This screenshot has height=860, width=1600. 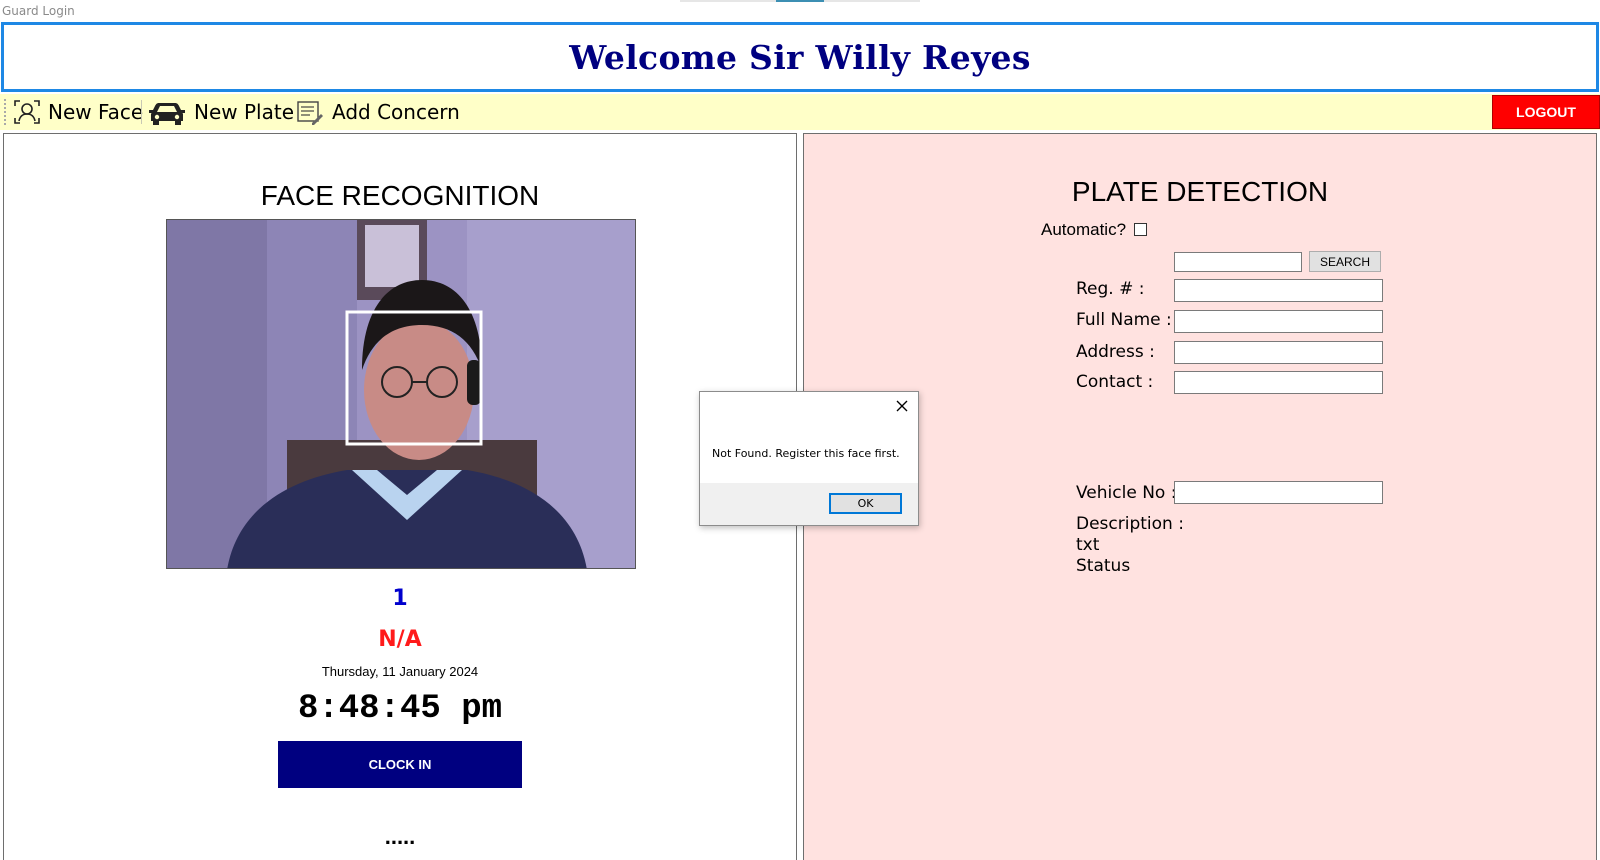 What do you see at coordinates (396, 112) in the screenshot?
I see `add-concern-label: Add Concern` at bounding box center [396, 112].